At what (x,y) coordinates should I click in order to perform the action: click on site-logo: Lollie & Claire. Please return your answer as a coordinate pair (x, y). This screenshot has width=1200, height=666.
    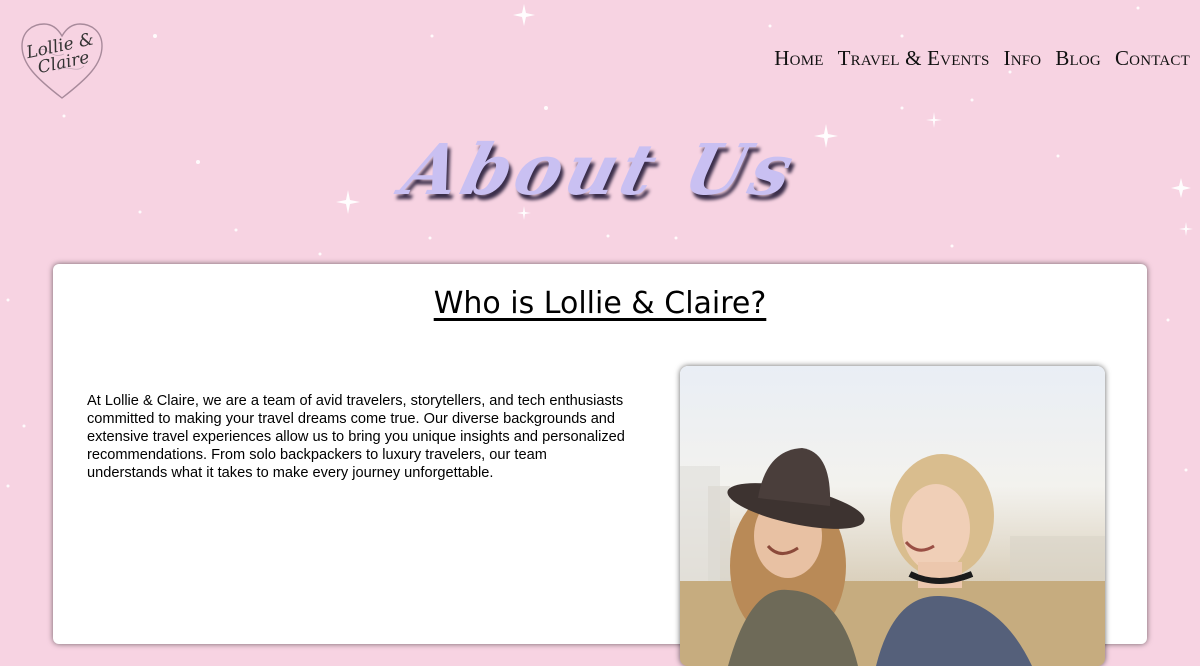
    Looking at the image, I should click on (62, 61).